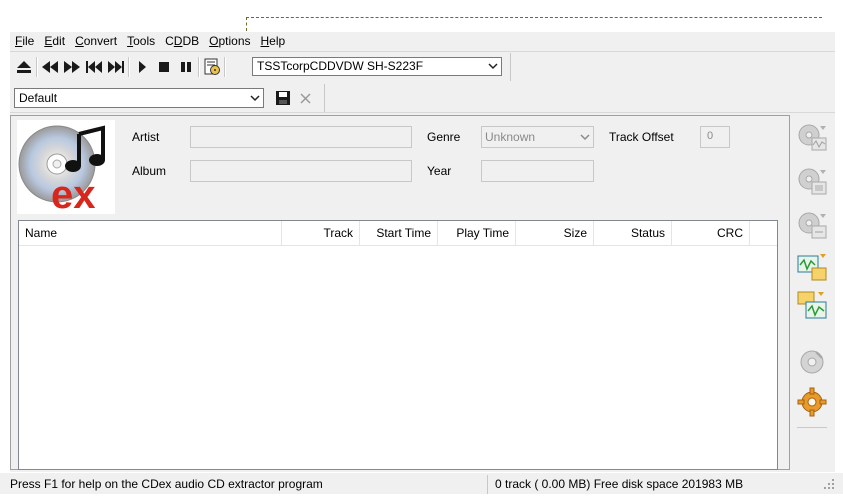 The width and height of the screenshot is (843, 500). Describe the element at coordinates (711, 233) in the screenshot. I see `column-header-crc: CRC` at that location.